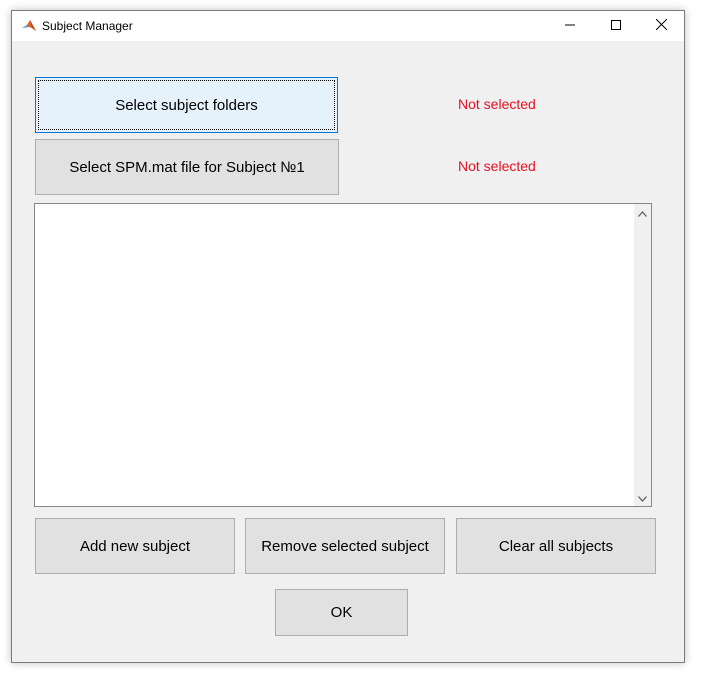 The width and height of the screenshot is (702, 675). I want to click on scroll-down-button, so click(642, 497).